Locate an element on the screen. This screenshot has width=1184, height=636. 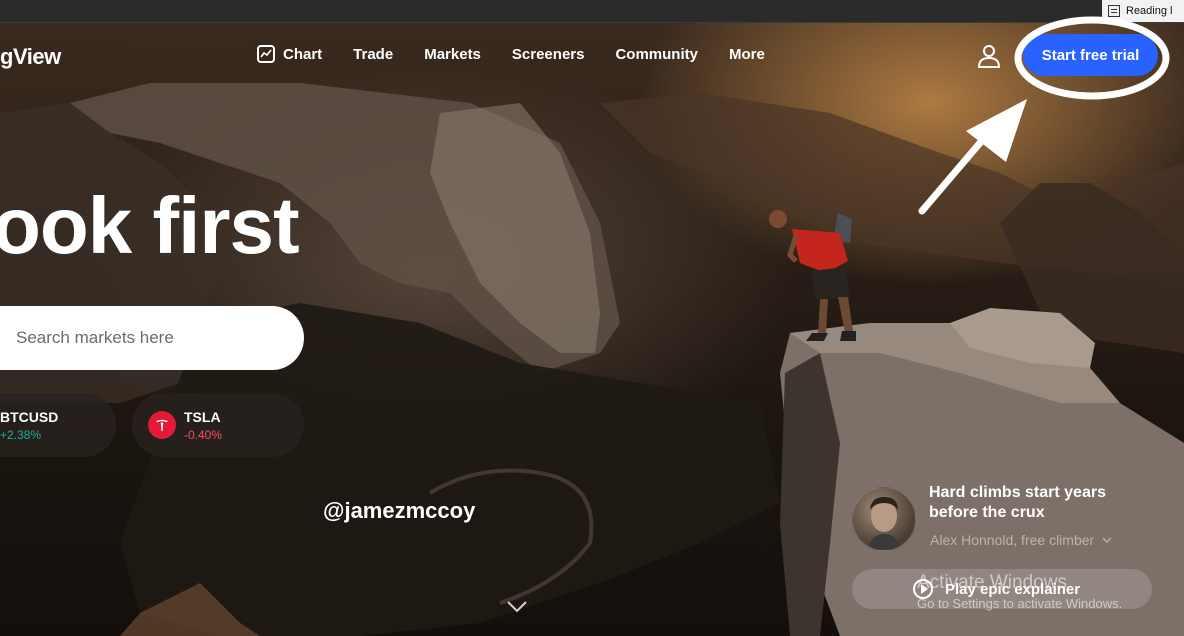
climber-figure is located at coordinates (812, 275).